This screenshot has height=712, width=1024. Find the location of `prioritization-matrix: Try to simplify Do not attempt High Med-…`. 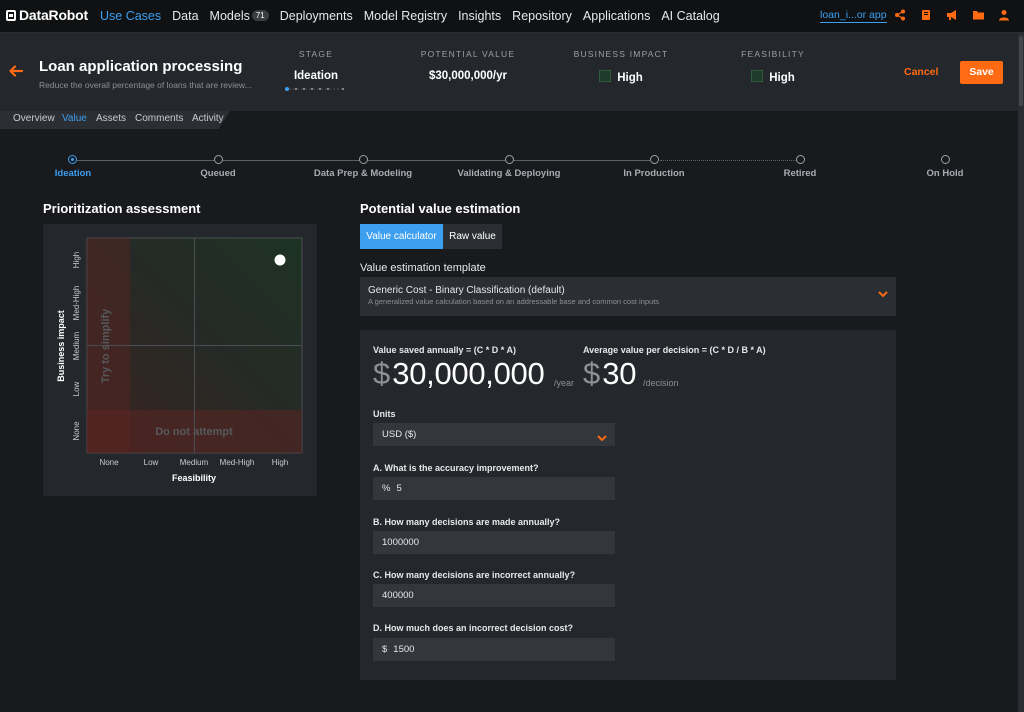

prioritization-matrix: Try to simplify Do not attempt High Med-… is located at coordinates (180, 360).